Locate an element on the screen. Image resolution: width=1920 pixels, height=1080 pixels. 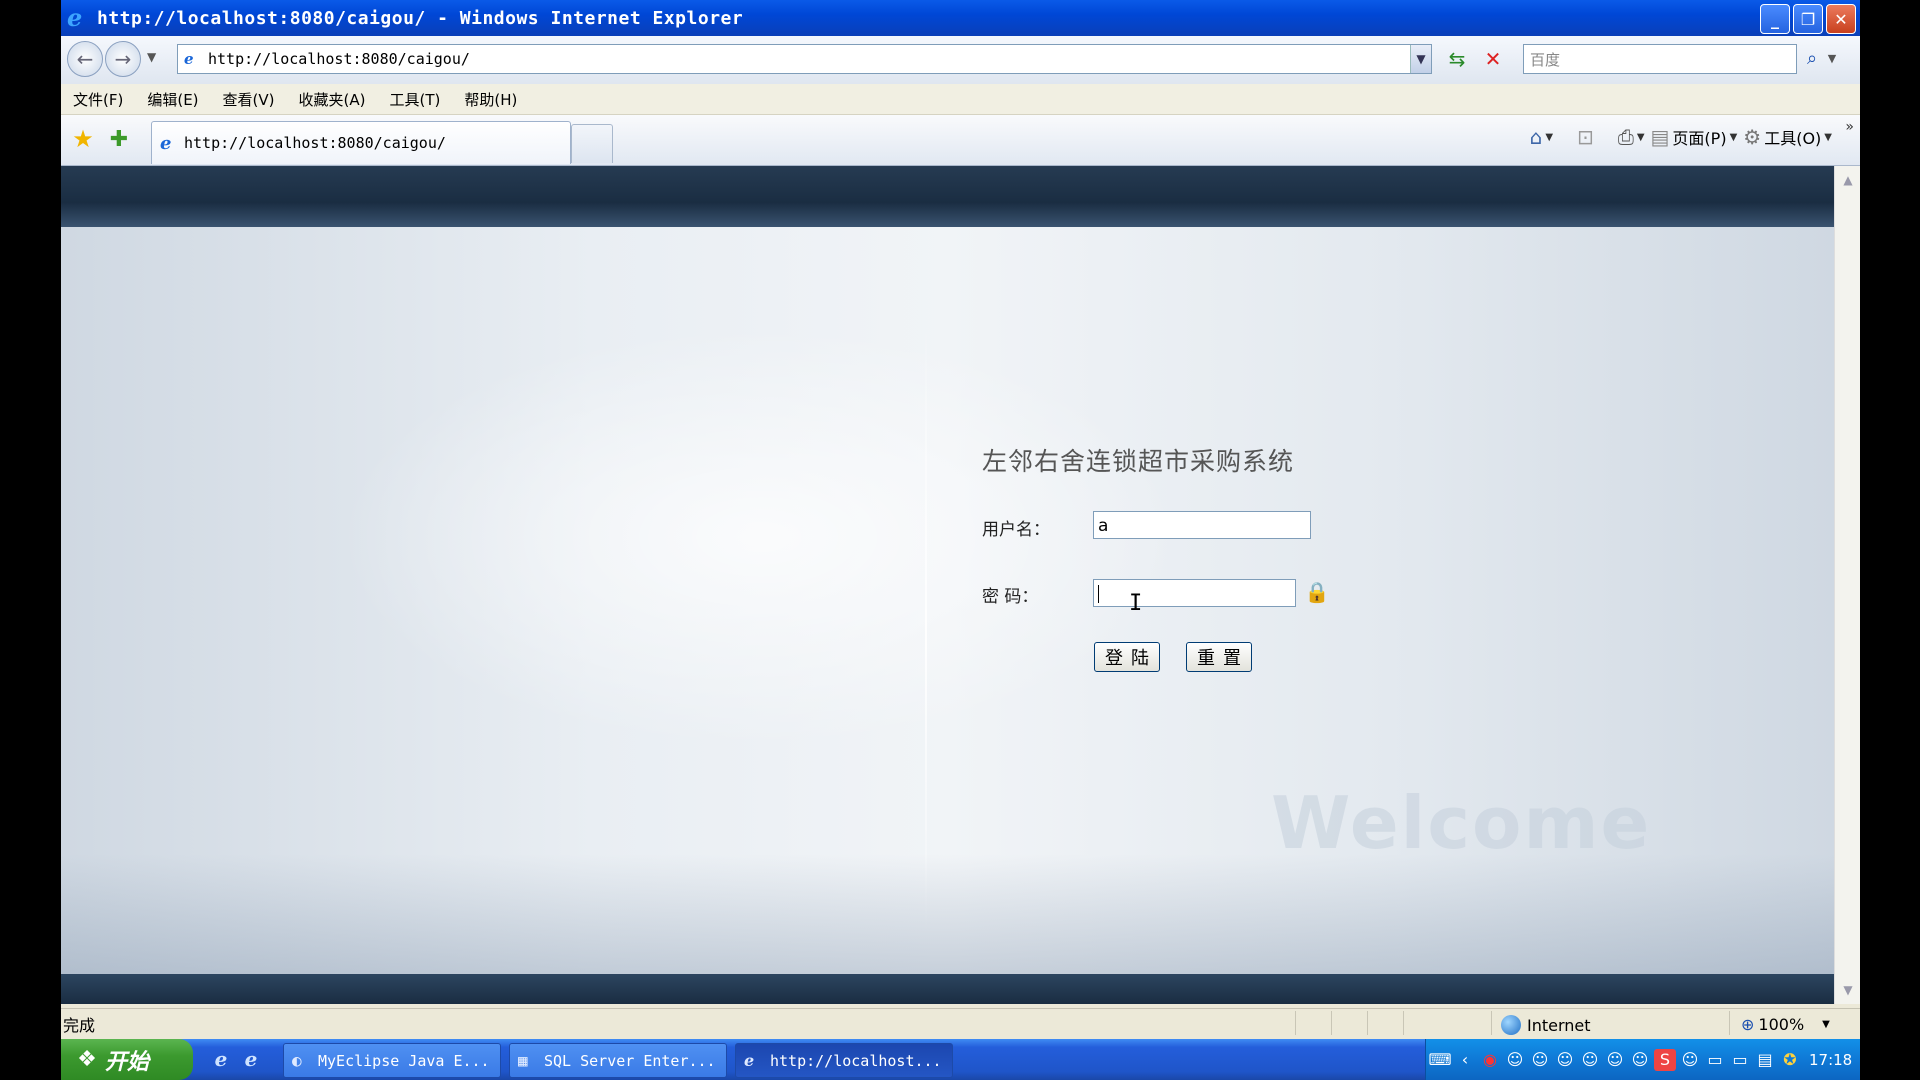
login-button: 登陆 is located at coordinates (1127, 657).